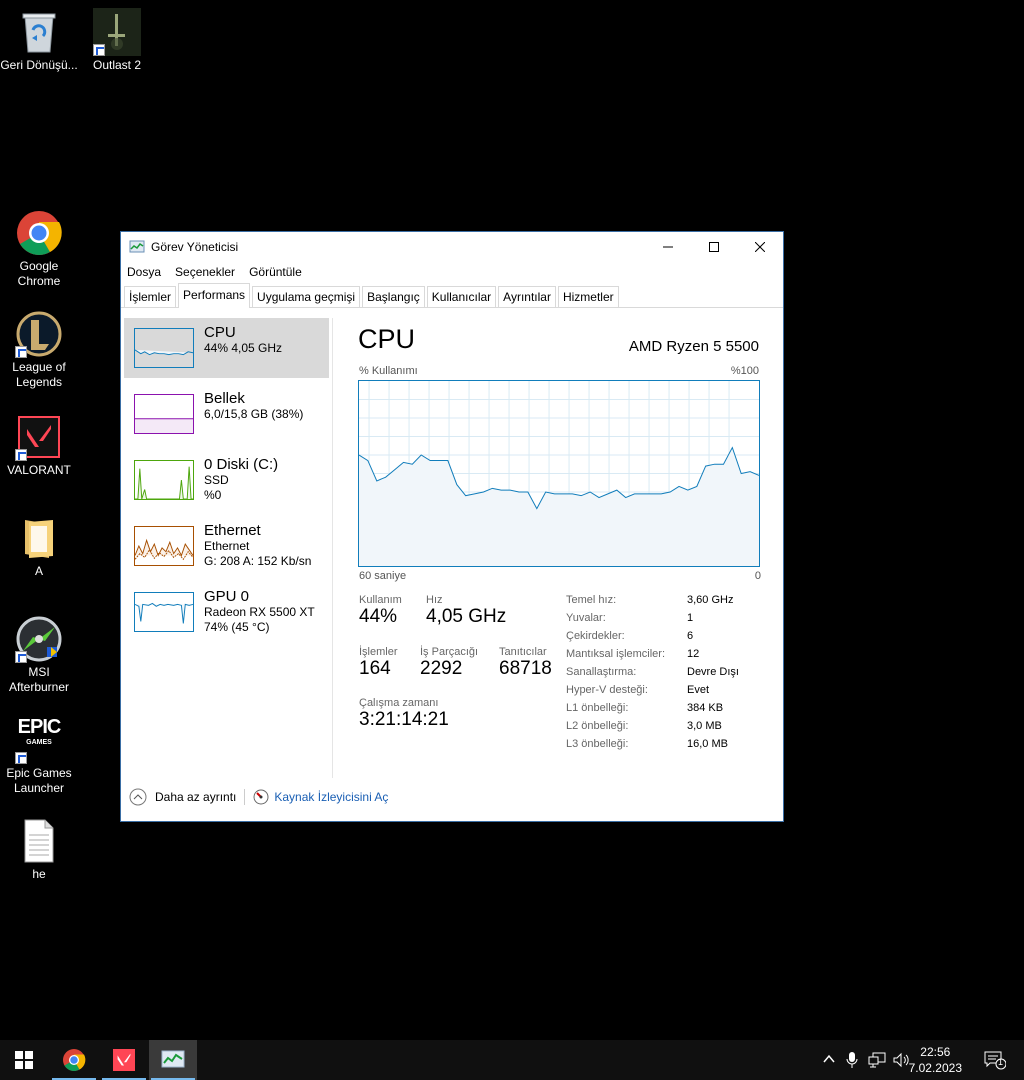 This screenshot has width=1024, height=1080. Describe the element at coordinates (597, 744) in the screenshot. I see `spec-key: L3 önbelleği:` at that location.